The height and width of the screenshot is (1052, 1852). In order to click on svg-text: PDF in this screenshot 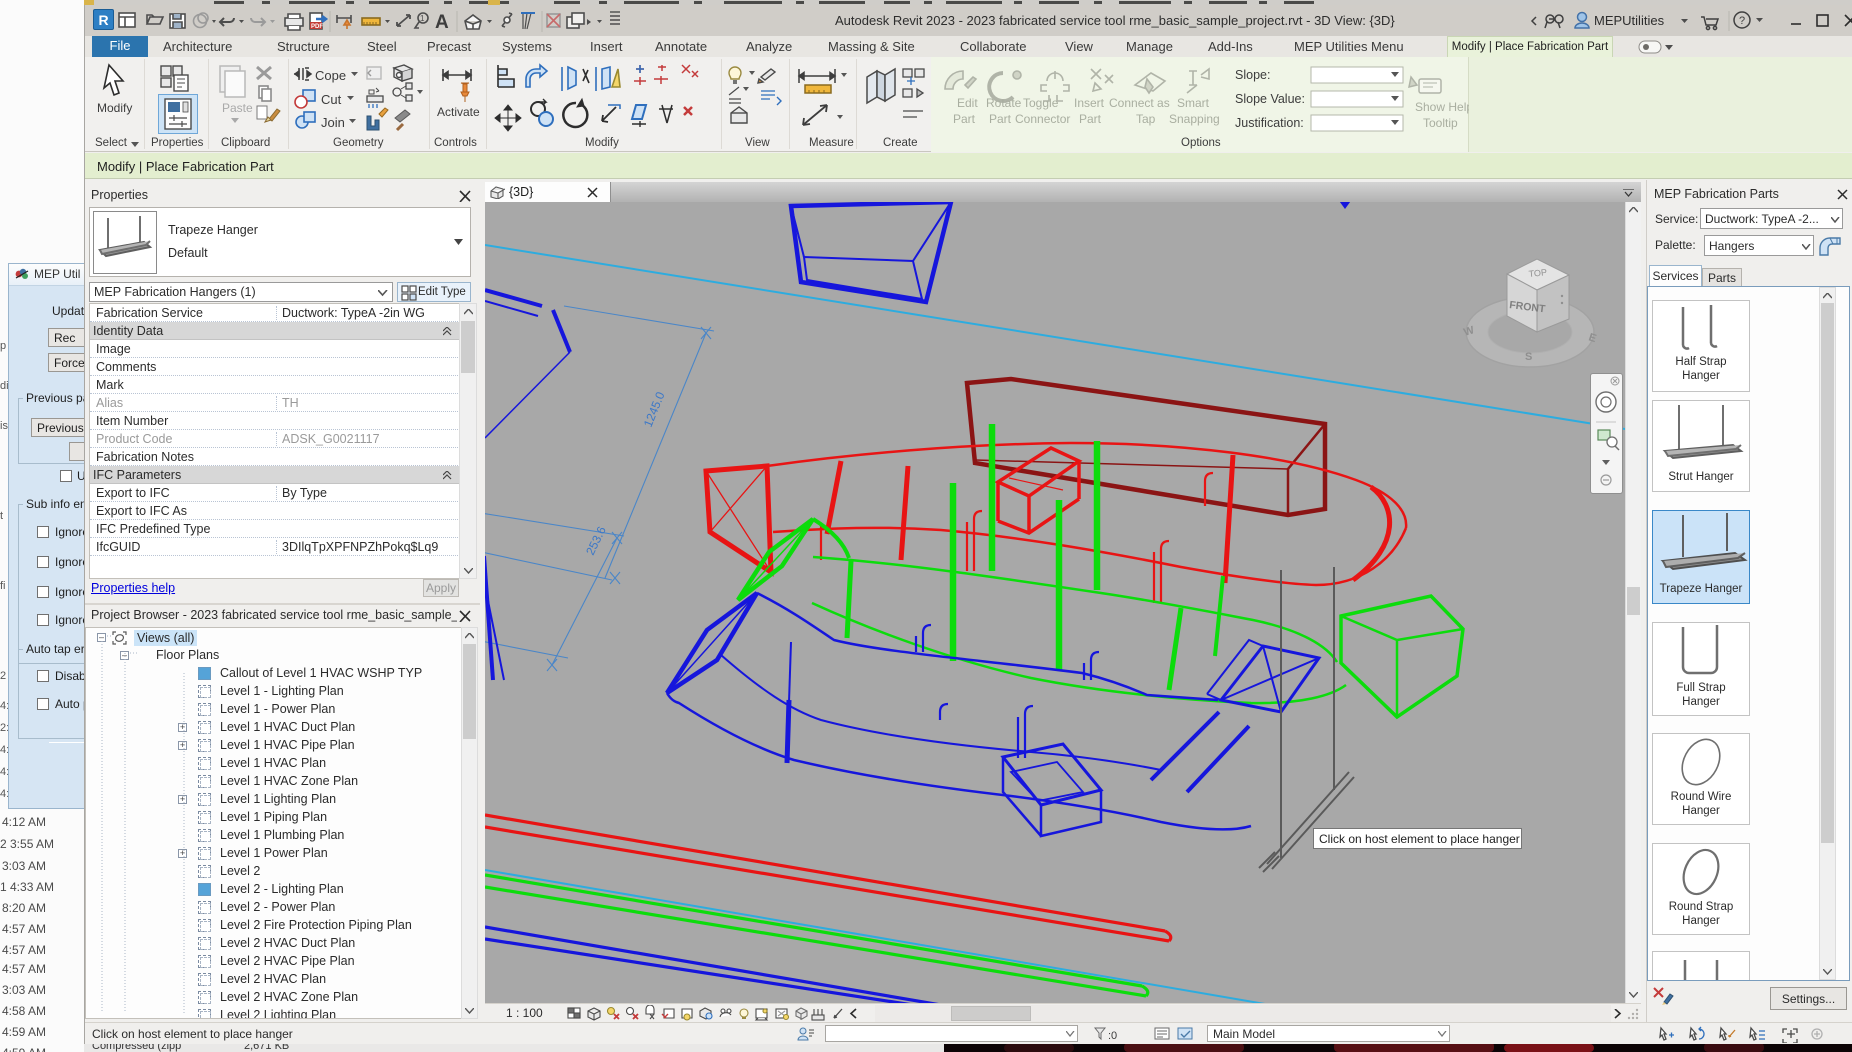, I will do `click(317, 27)`.